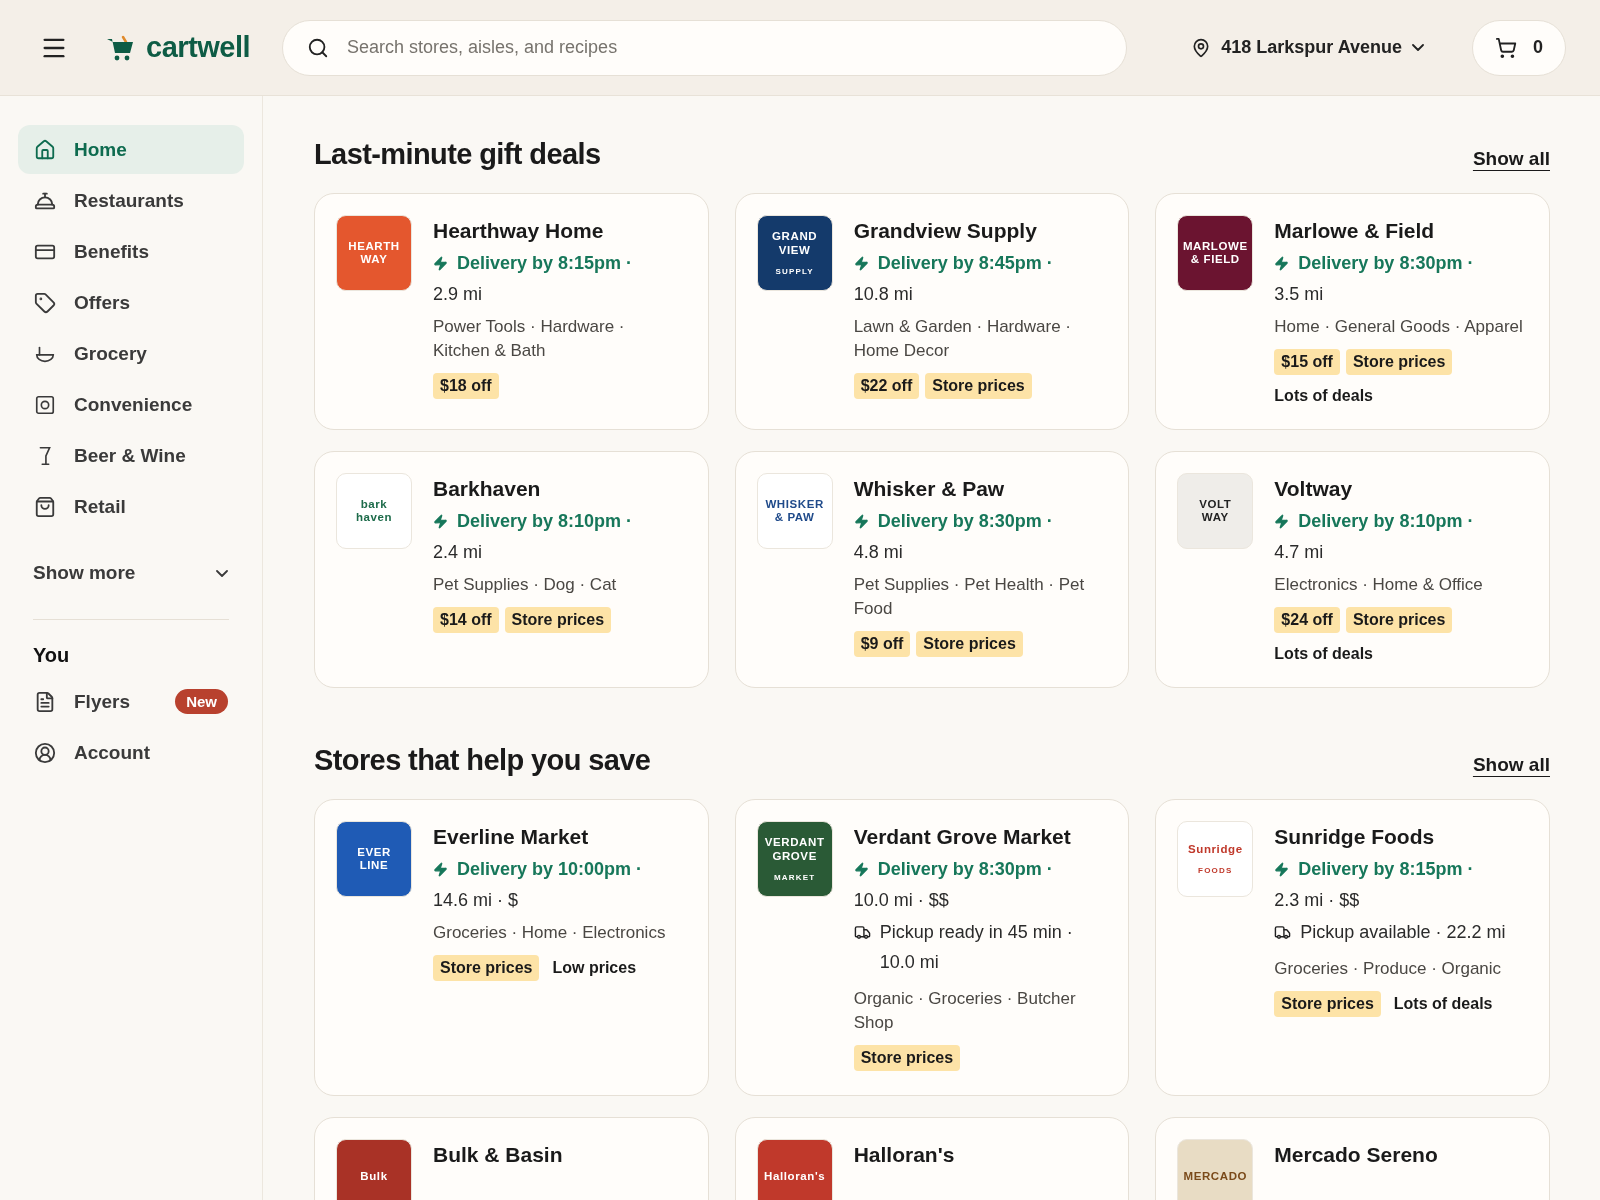  Describe the element at coordinates (178, 47) in the screenshot. I see `brand-logo: cartwell` at that location.